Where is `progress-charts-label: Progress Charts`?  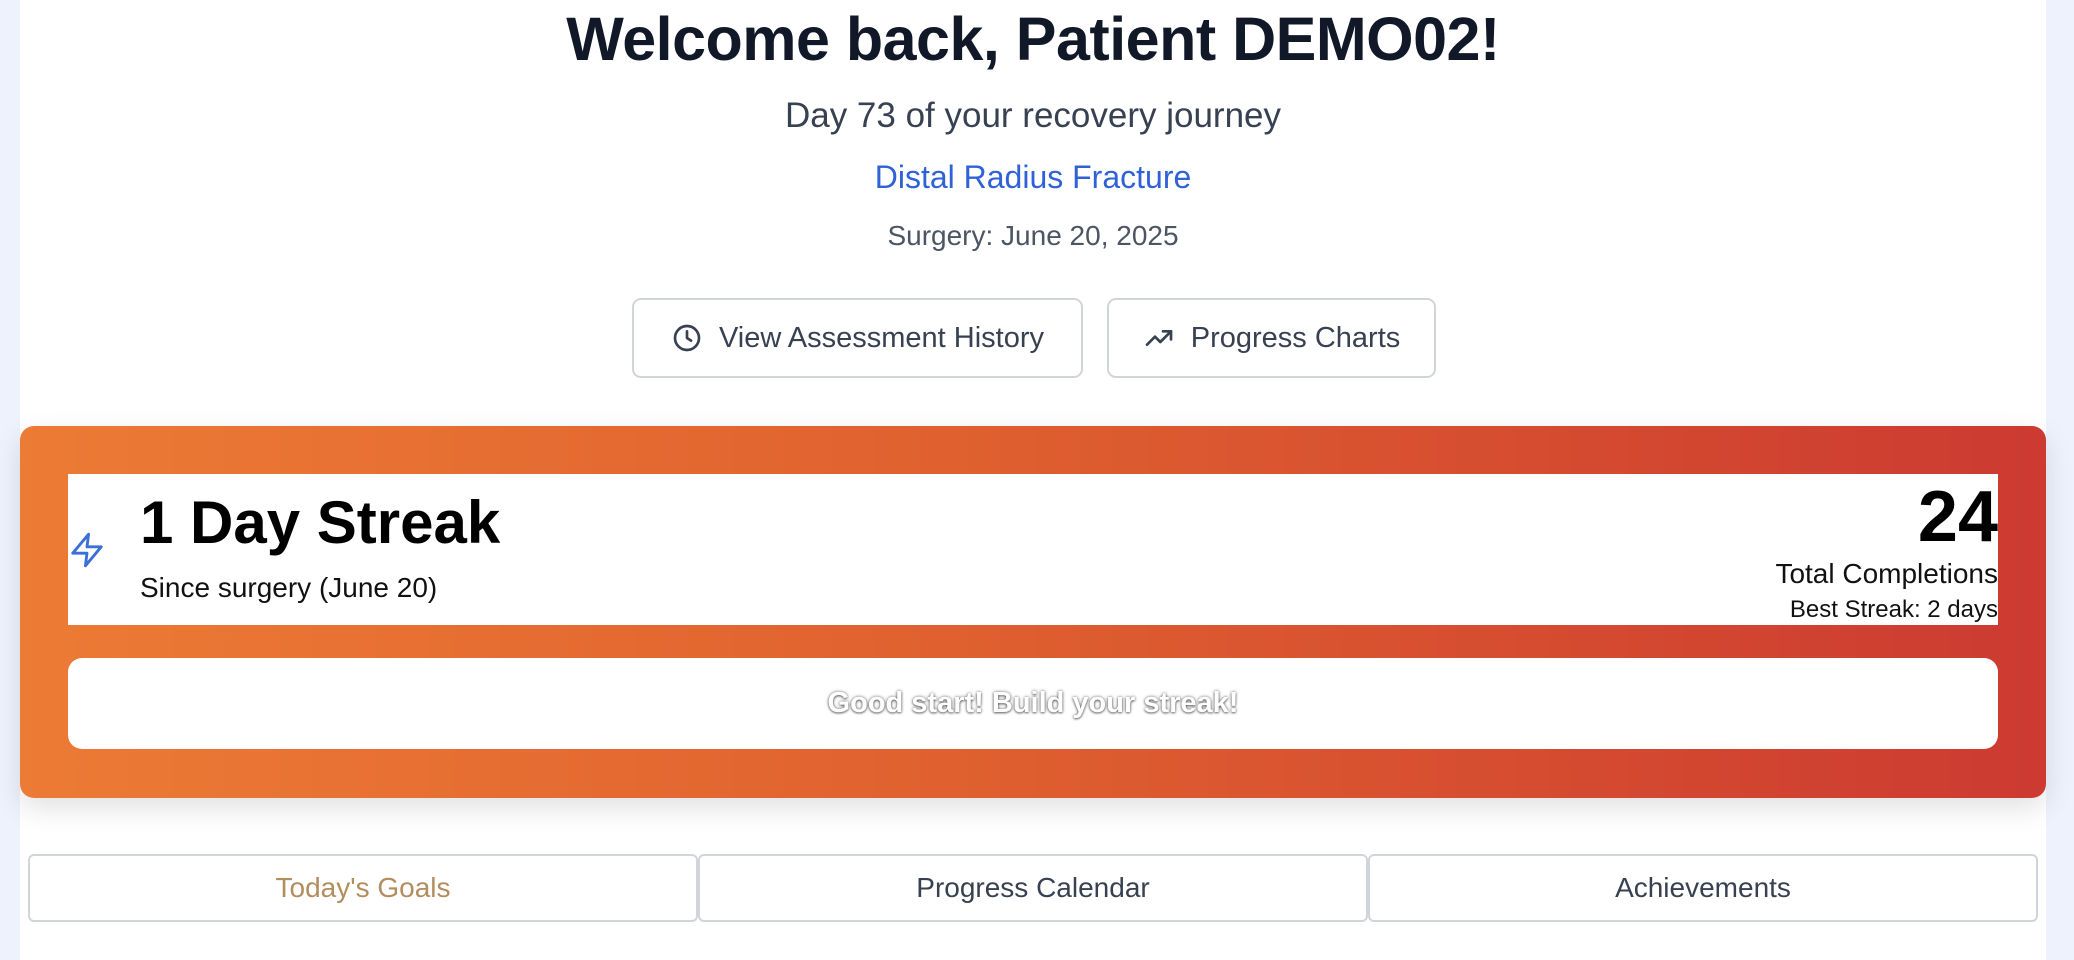 progress-charts-label: Progress Charts is located at coordinates (1295, 337).